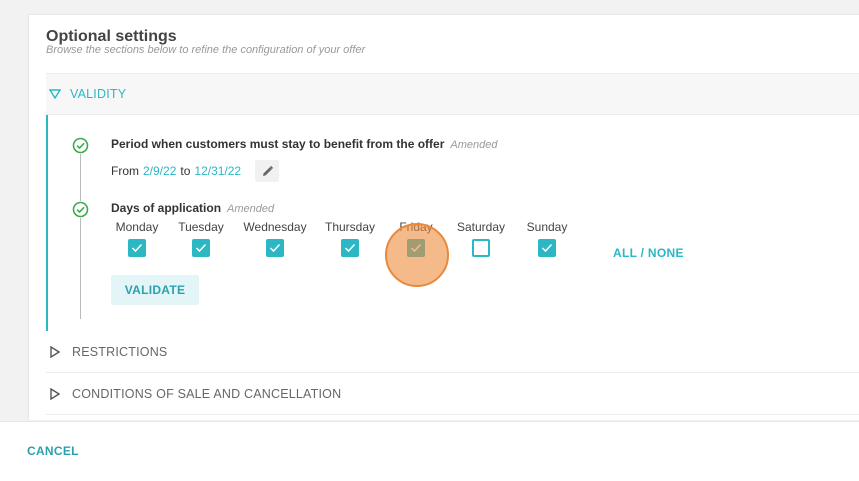 This screenshot has width=859, height=481. I want to click on period-from-label: From, so click(125, 171).